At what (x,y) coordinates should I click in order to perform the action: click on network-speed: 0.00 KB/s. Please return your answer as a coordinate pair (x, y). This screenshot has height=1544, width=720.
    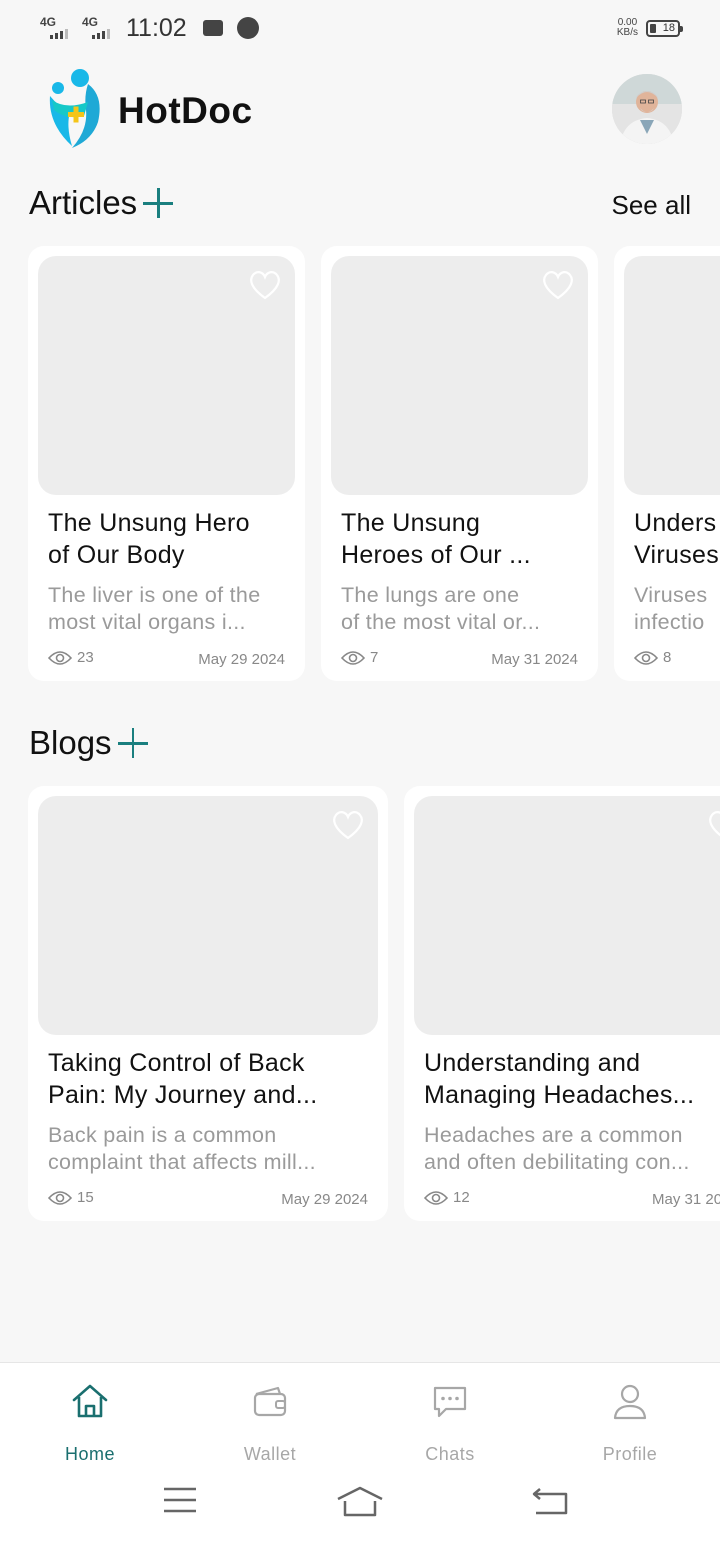
    Looking at the image, I should click on (627, 28).